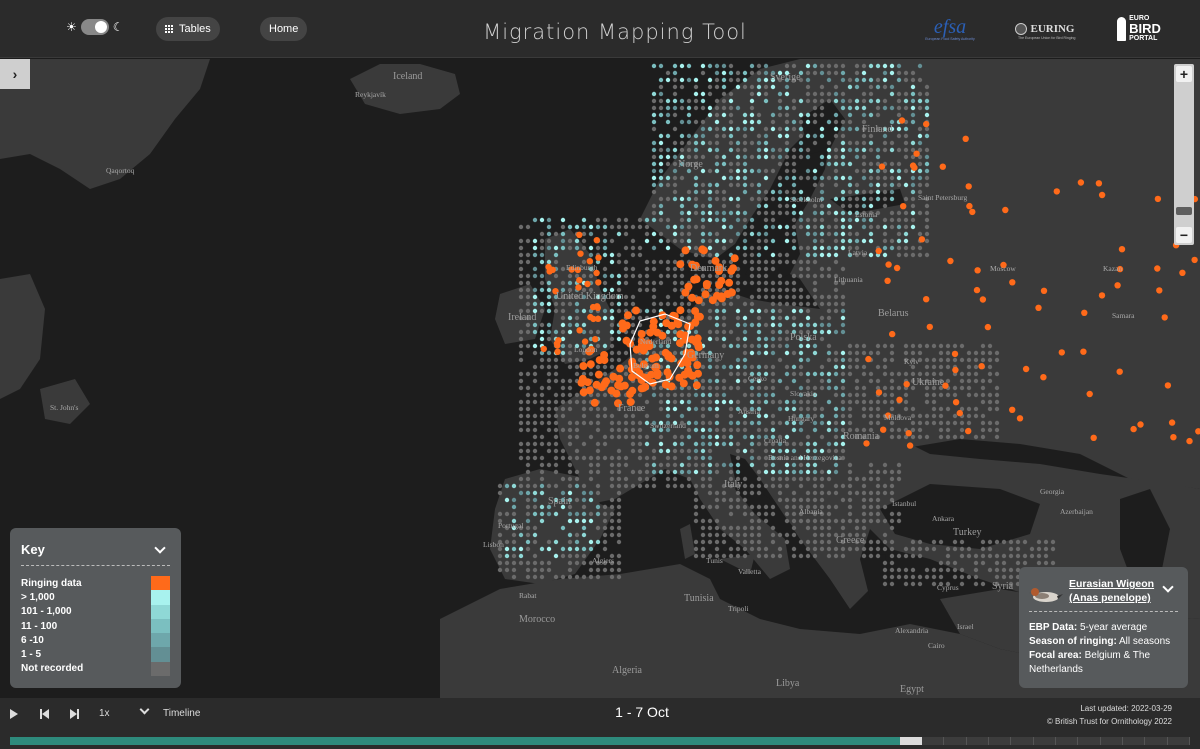  I want to click on timeline-track, so click(600, 741).